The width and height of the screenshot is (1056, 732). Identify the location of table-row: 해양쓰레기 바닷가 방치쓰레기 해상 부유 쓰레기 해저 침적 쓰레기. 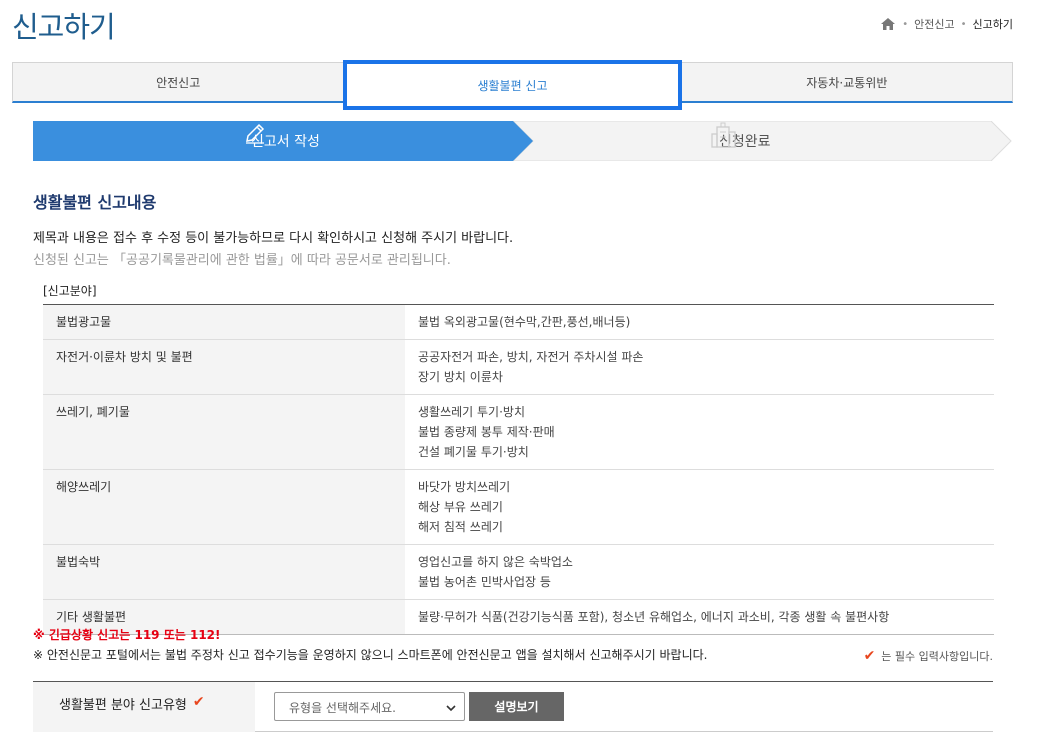
(518, 507).